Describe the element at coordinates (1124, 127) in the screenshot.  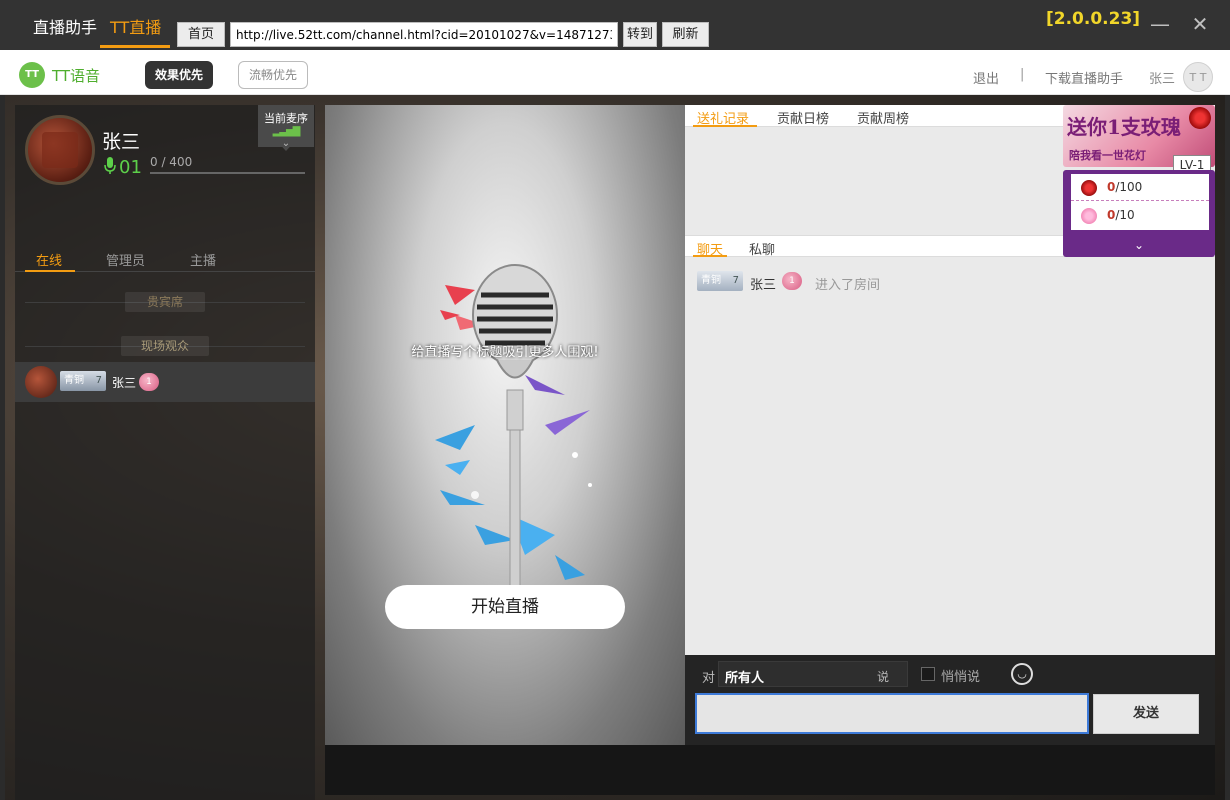
I see `promo-title: 送你1支玫瑰` at that location.